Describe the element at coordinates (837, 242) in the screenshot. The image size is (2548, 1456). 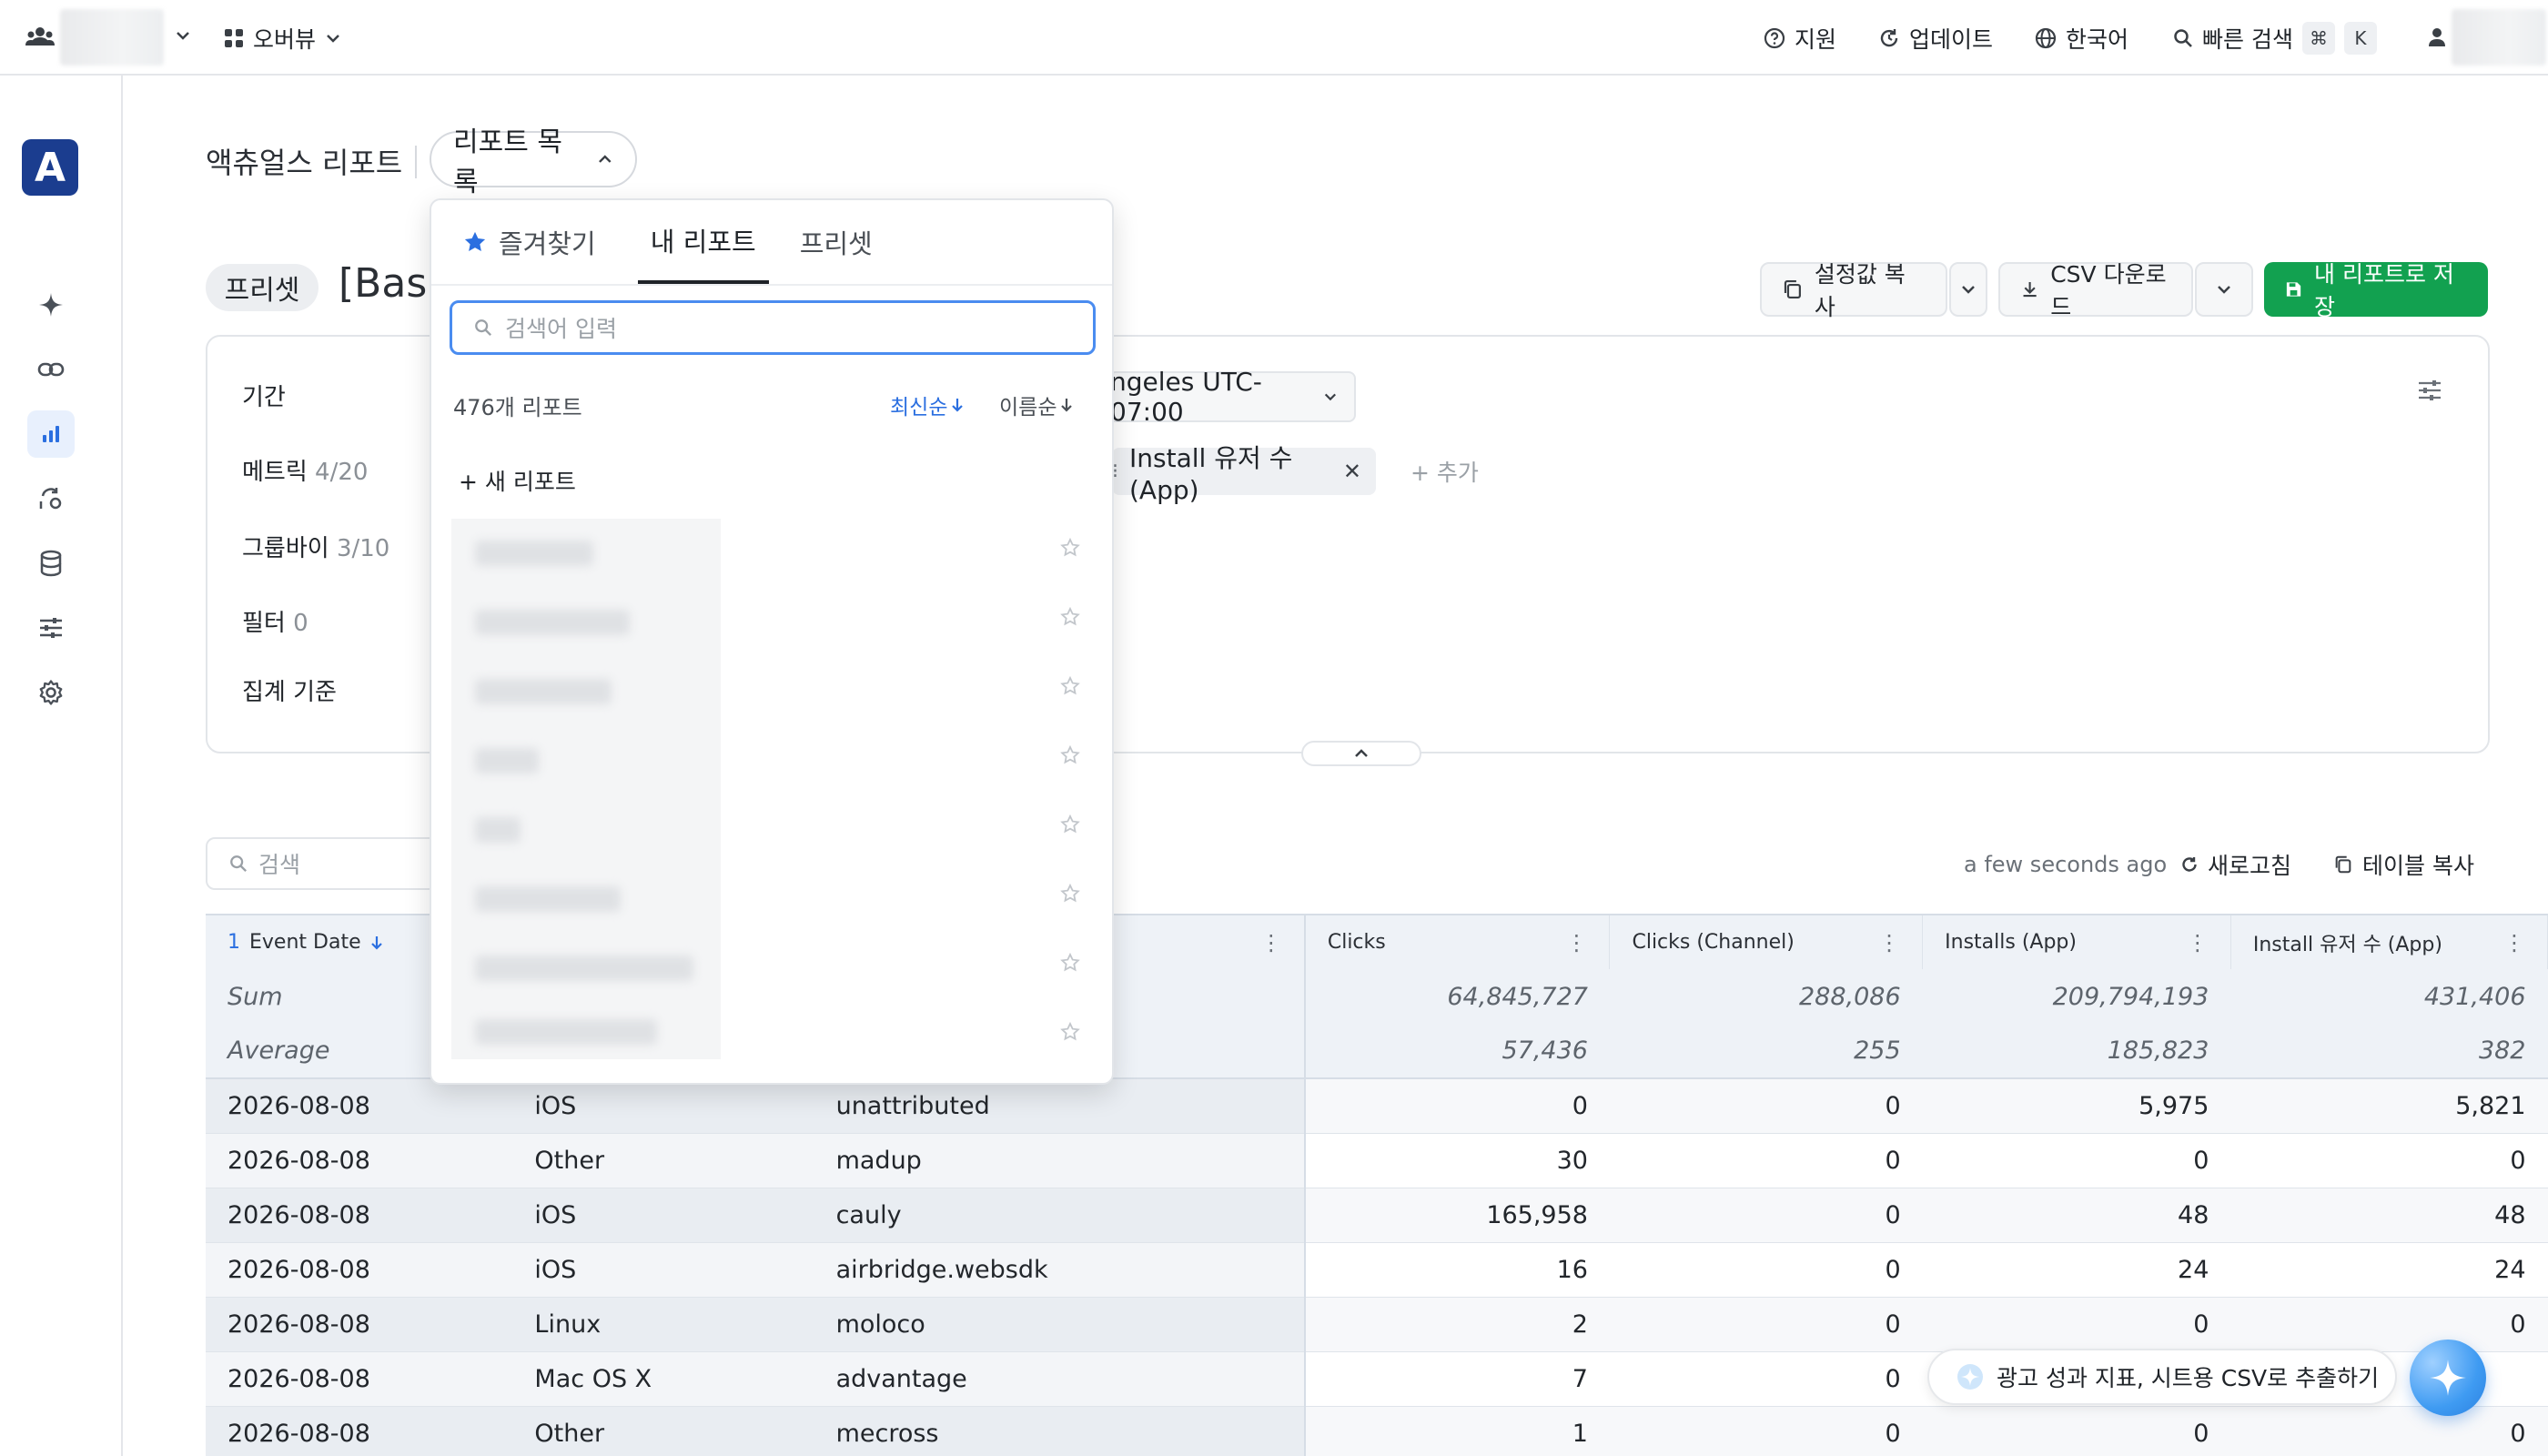
I see `tab-presets: 프리셋` at that location.